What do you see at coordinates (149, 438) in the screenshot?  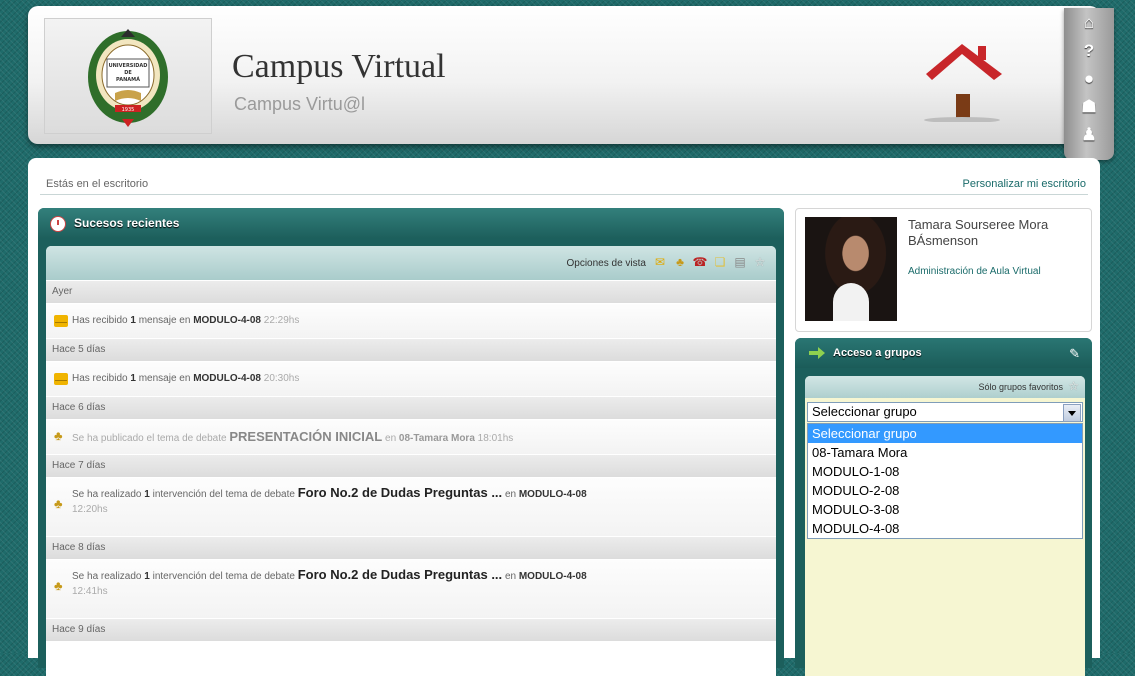 I see `event-text: Se ha publicado el tema de debate` at bounding box center [149, 438].